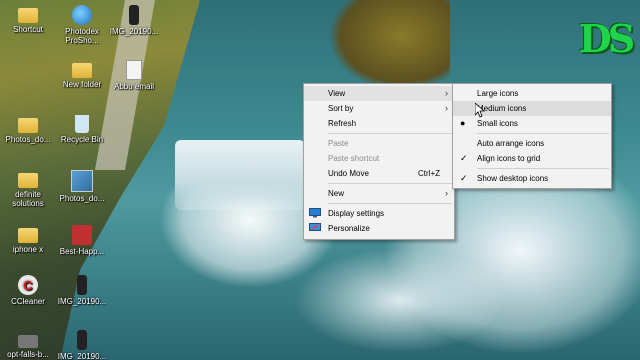 The height and width of the screenshot is (360, 640). I want to click on desktop-icon-recycle-bin: Recycle Bin, so click(82, 129).